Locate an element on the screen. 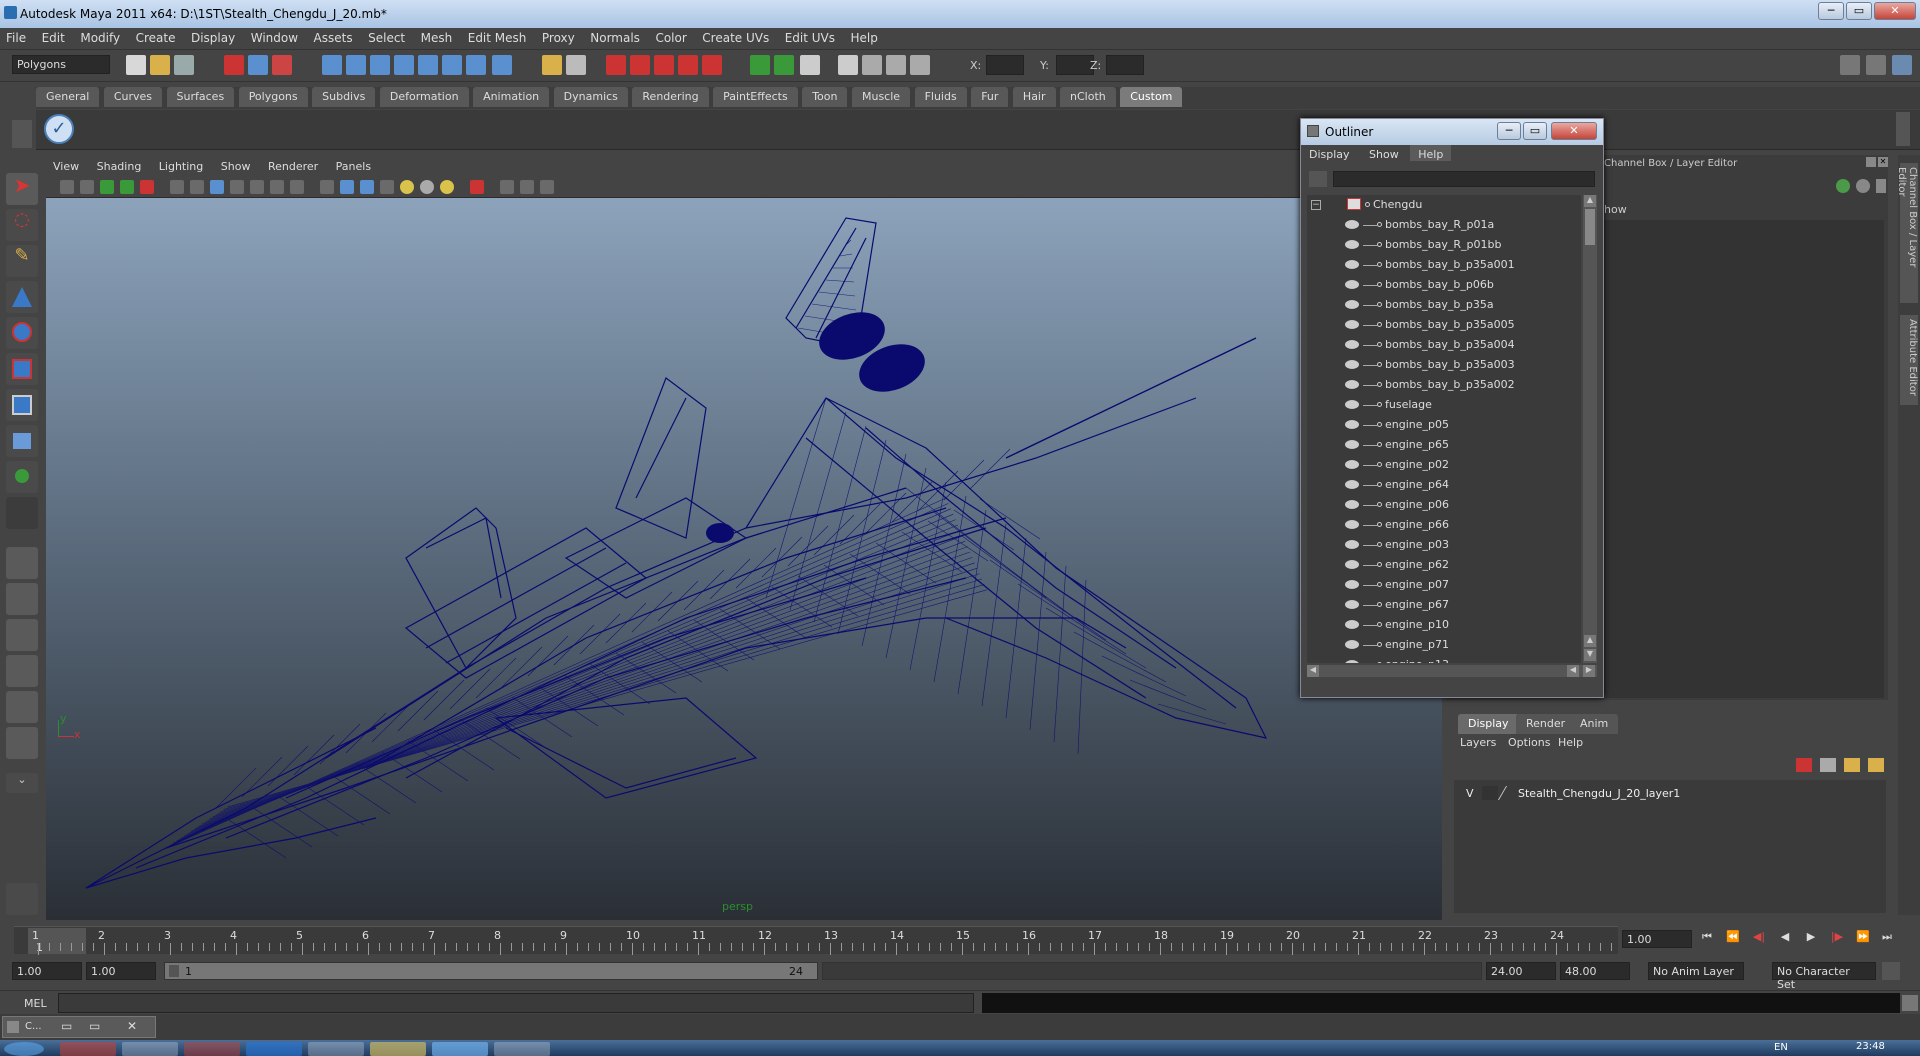 Image resolution: width=1920 pixels, height=1056 pixels. lasso-tool-icon: ◌ is located at coordinates (22, 225).